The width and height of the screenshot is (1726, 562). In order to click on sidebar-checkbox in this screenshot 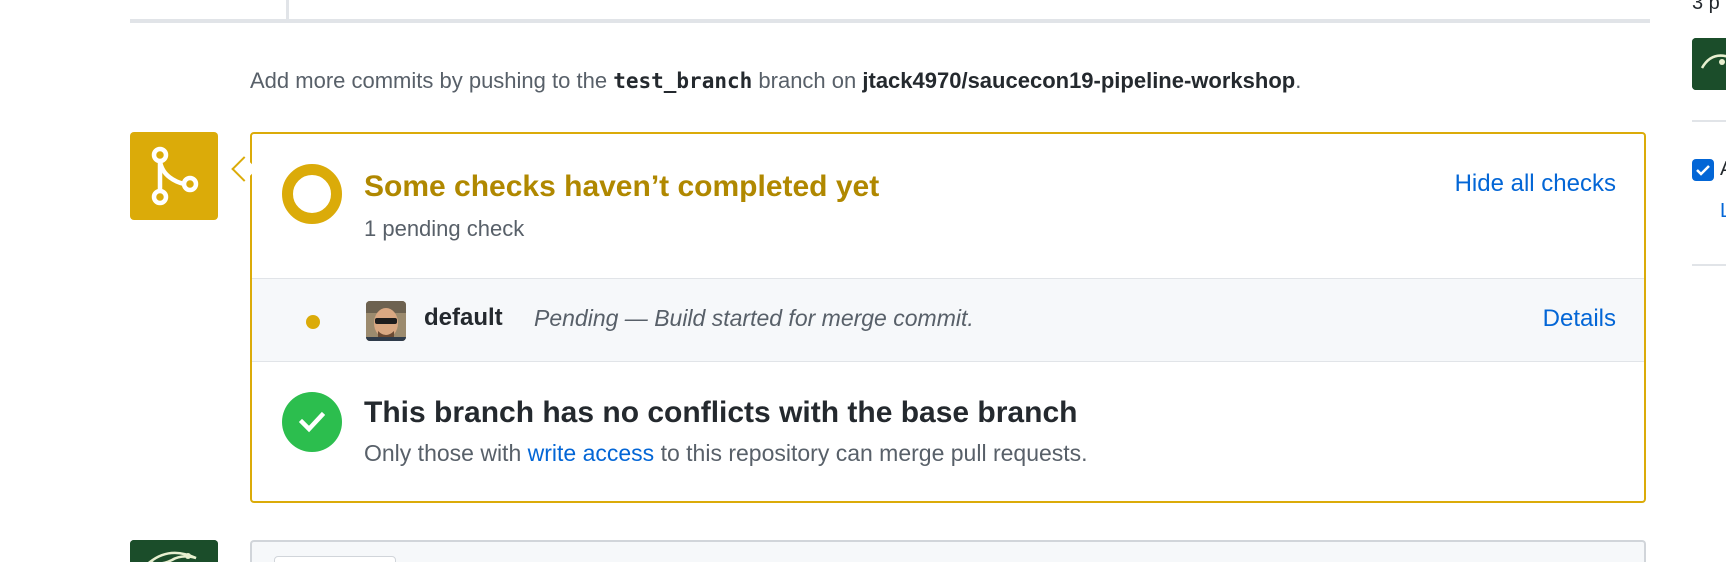, I will do `click(1703, 170)`.